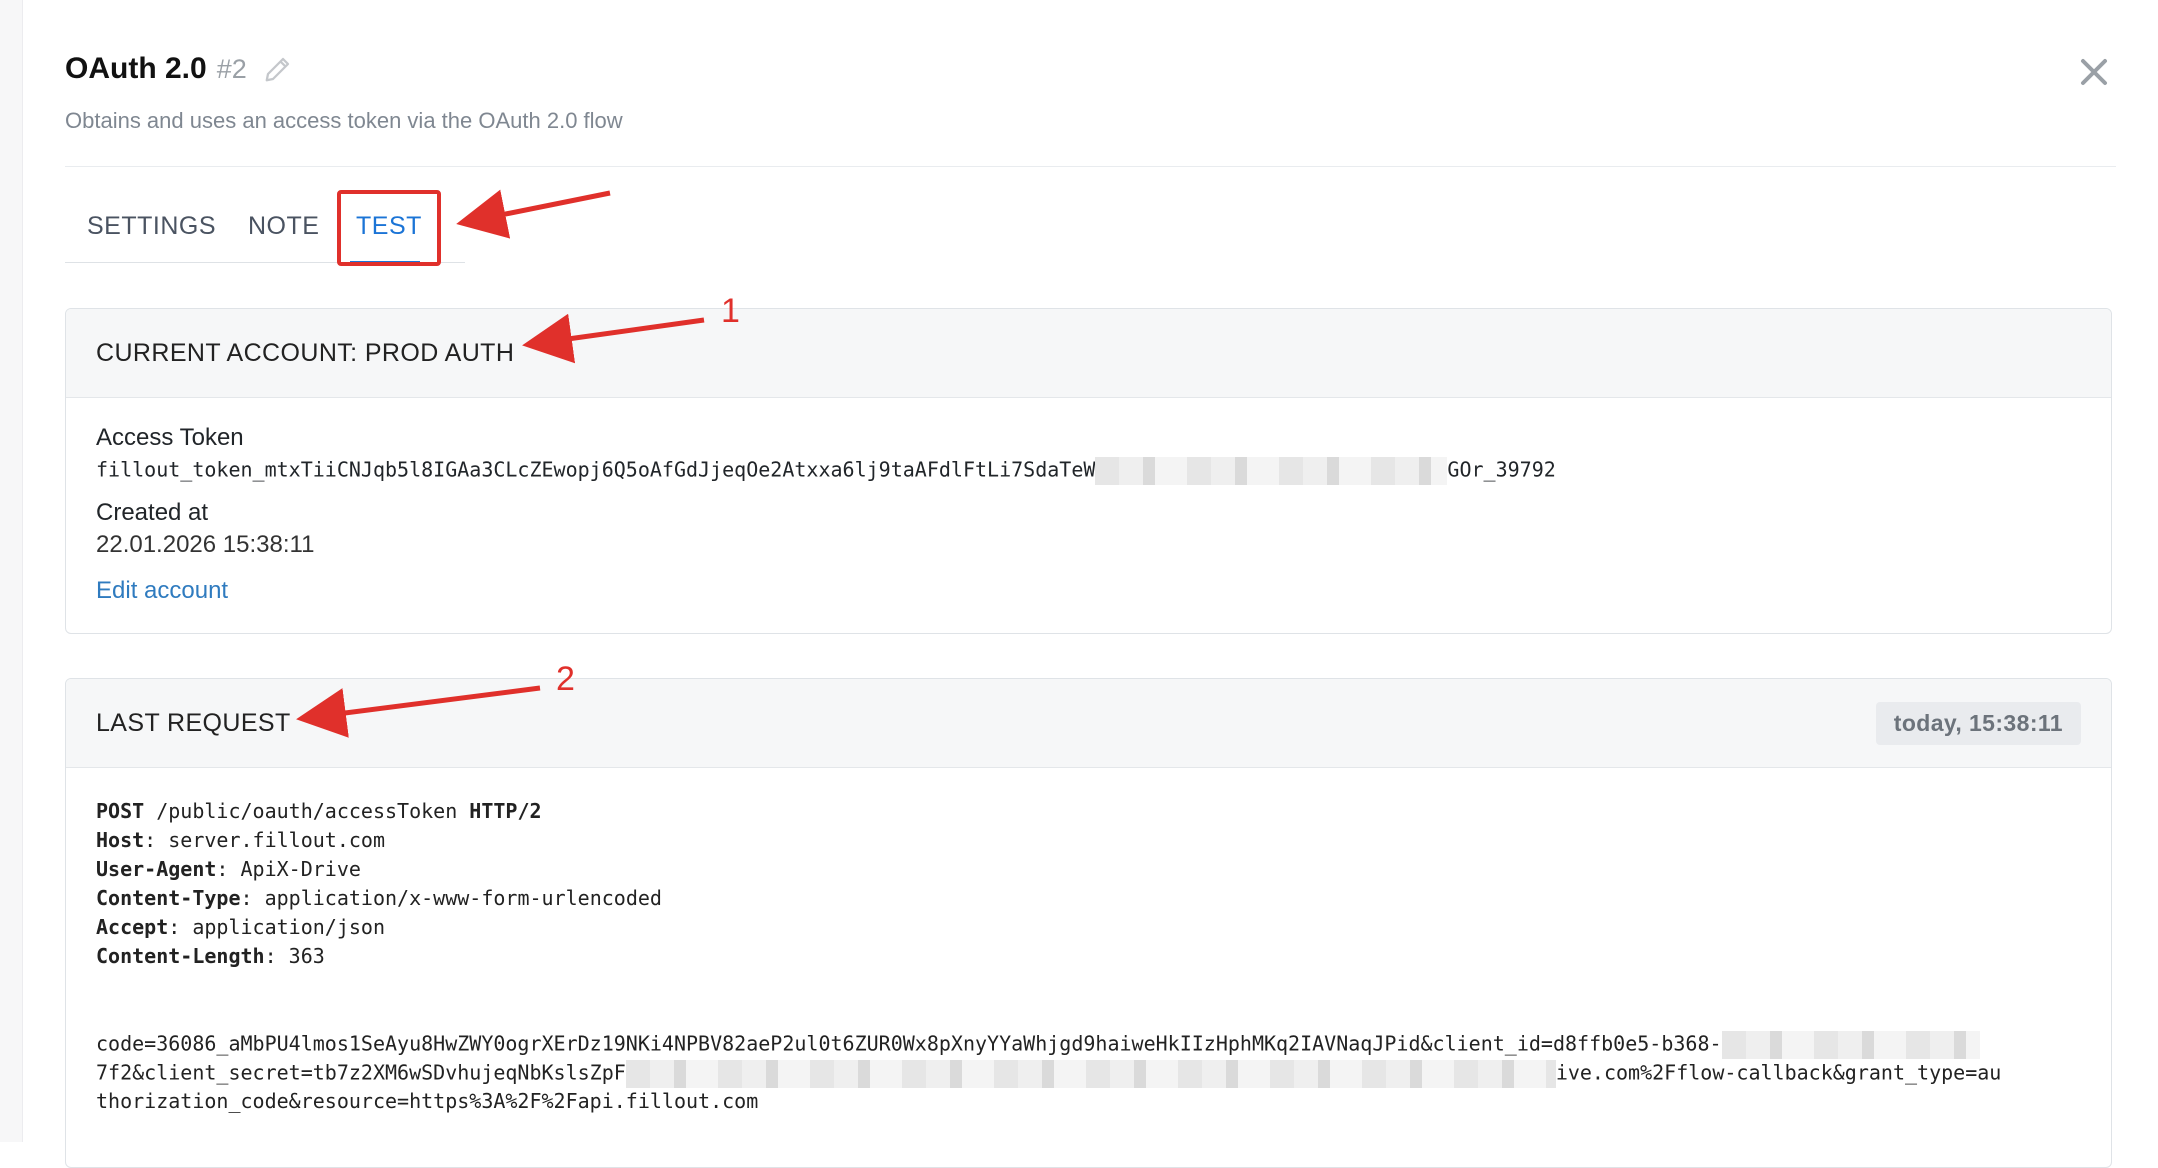 The width and height of the screenshot is (2158, 1168). I want to click on close-icon, so click(2094, 72).